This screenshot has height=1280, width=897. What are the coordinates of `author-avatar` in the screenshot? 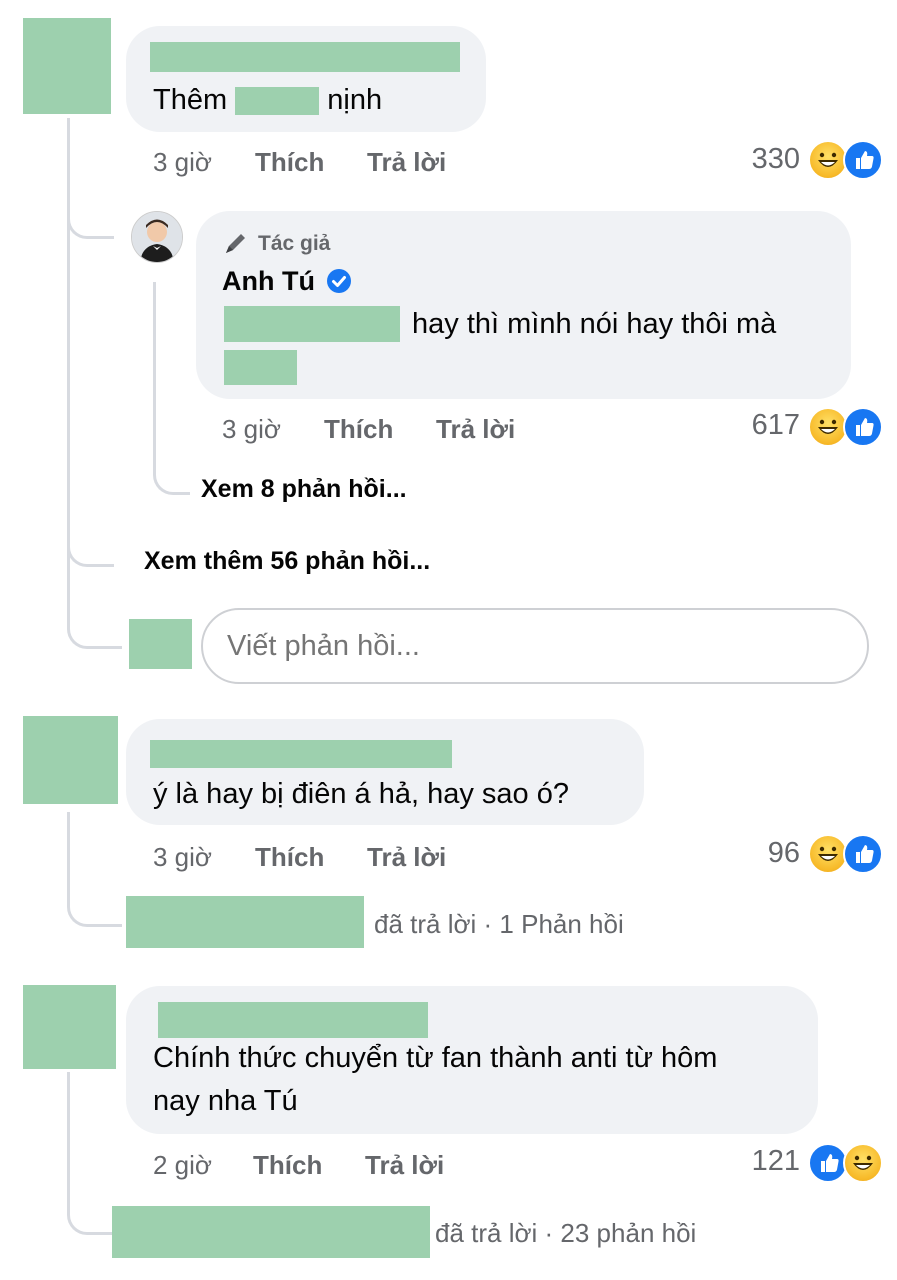 It's located at (157, 237).